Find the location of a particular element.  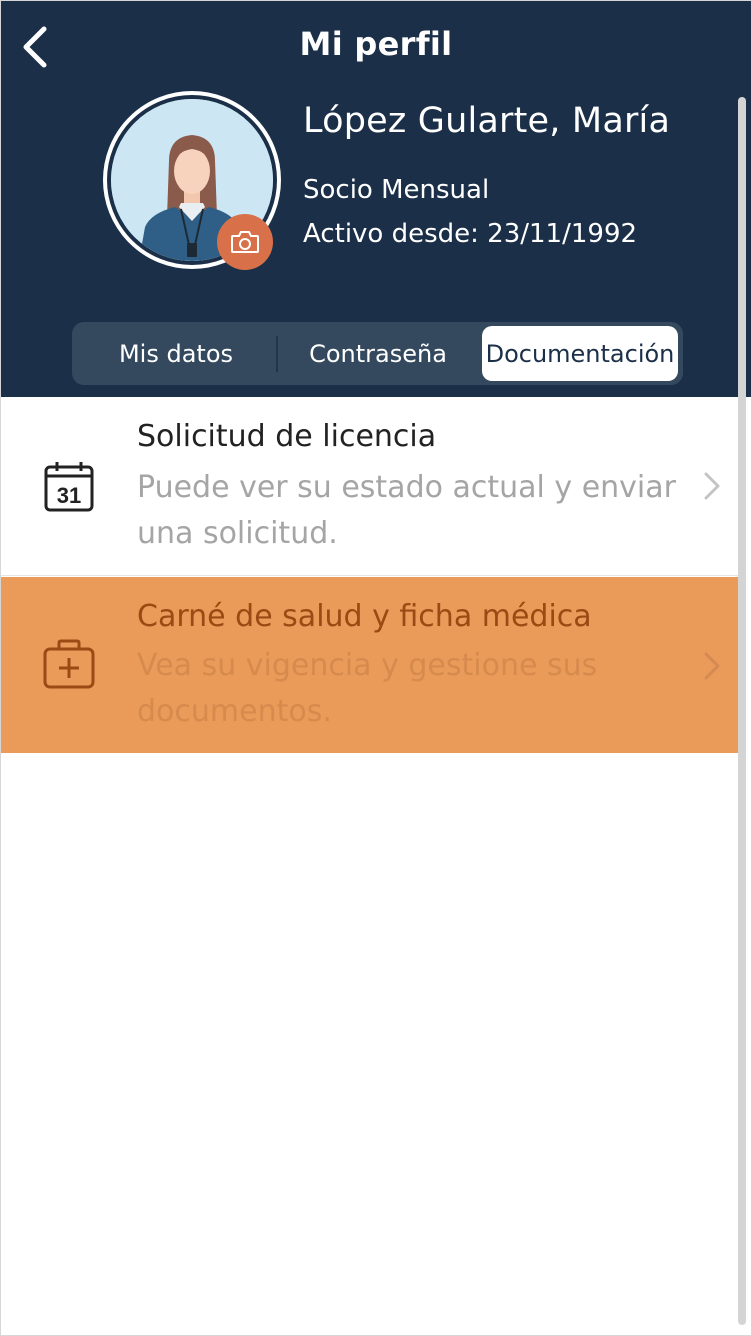

page-title: Mi perfil is located at coordinates (376, 44).